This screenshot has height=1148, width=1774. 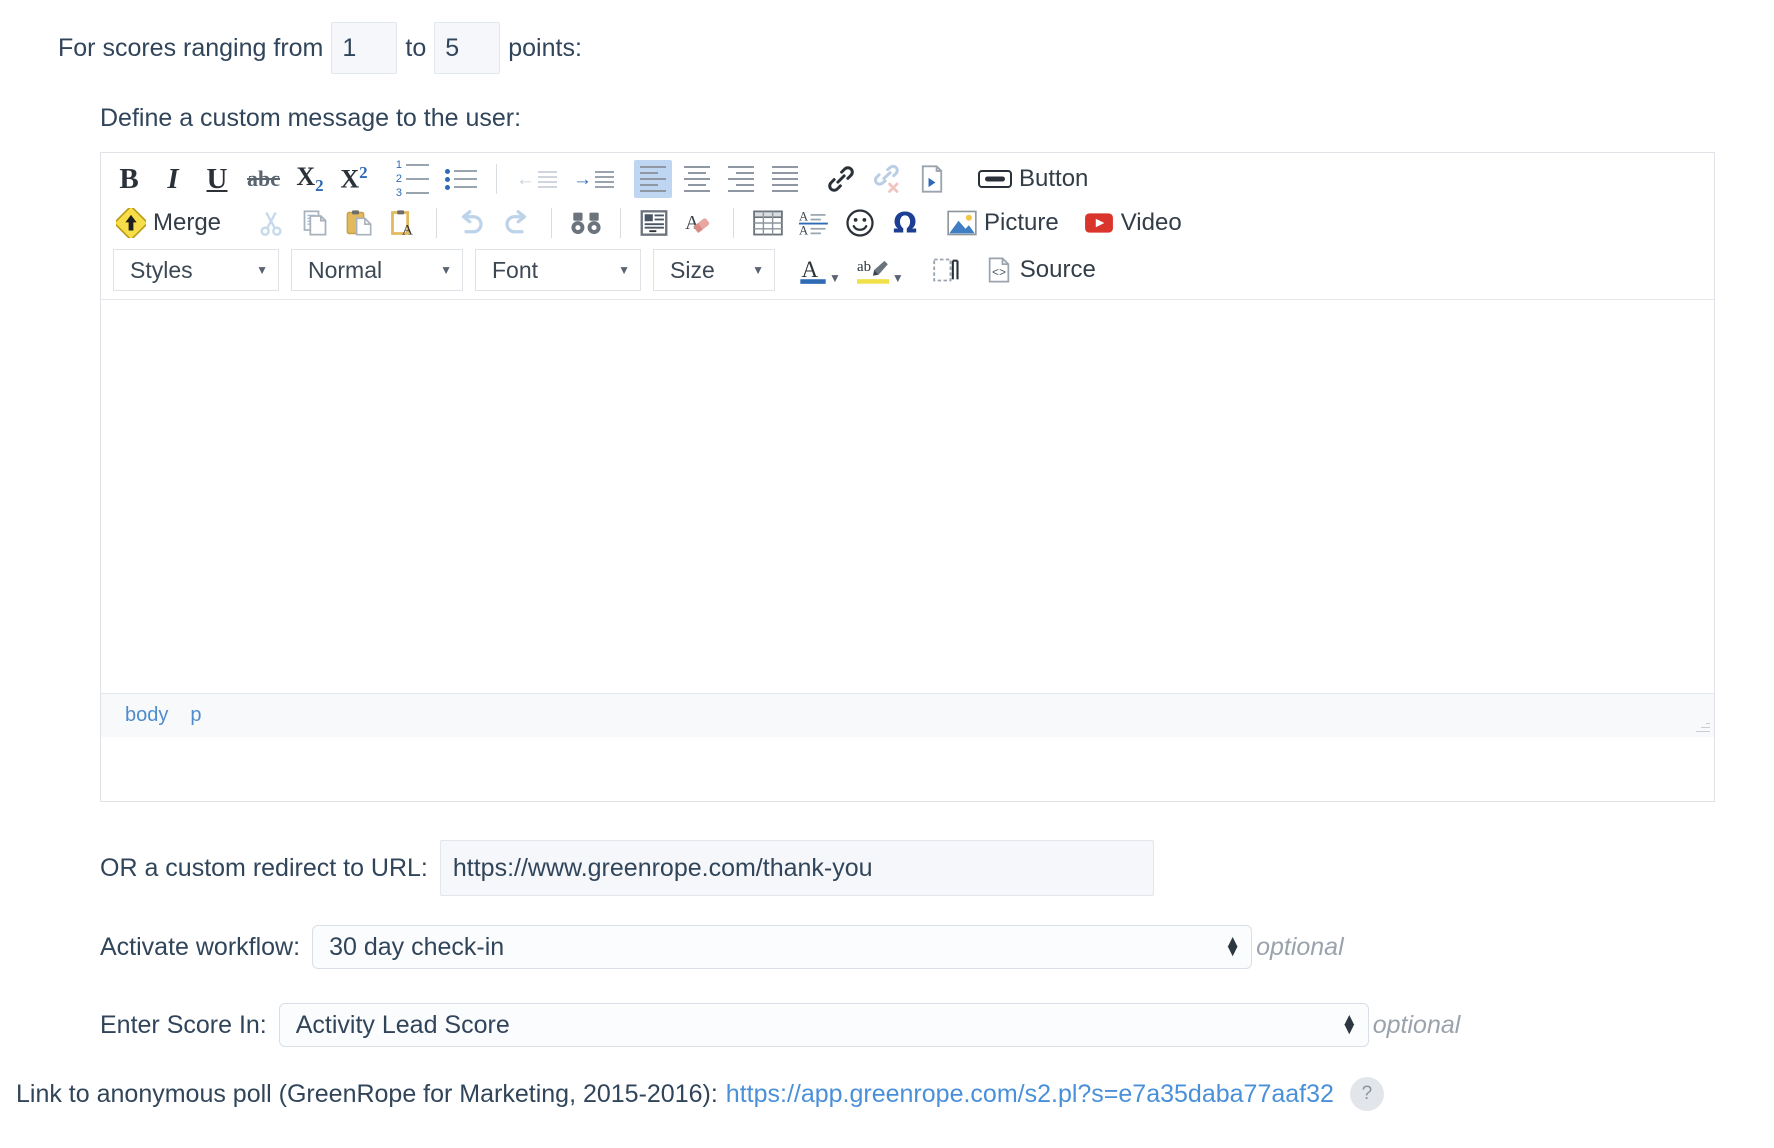 I want to click on subscript-icon: X2, so click(x=310, y=179).